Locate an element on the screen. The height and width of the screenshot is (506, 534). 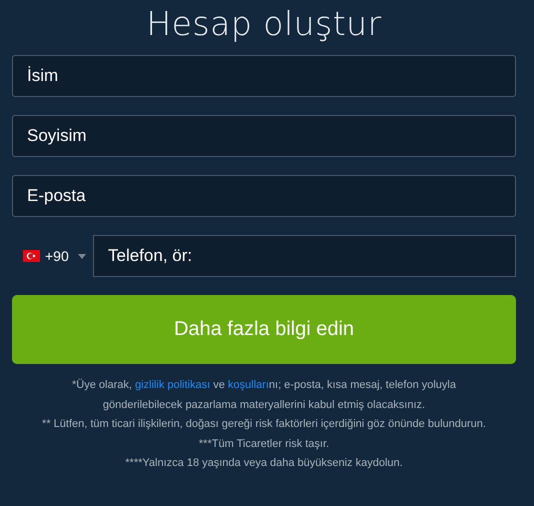
phone-field: Telefon, ör: is located at coordinates (304, 256).